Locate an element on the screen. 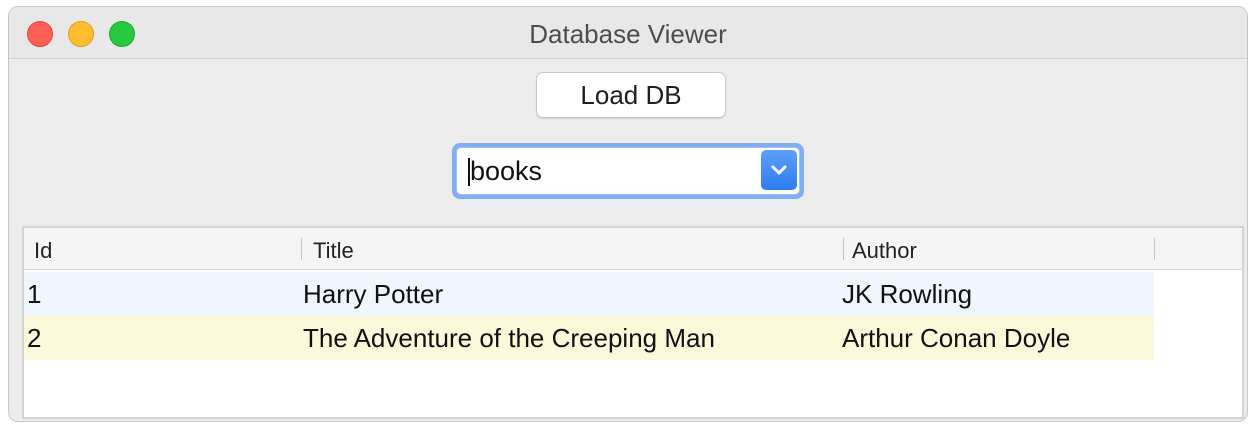  column-header-title: Title is located at coordinates (333, 249).